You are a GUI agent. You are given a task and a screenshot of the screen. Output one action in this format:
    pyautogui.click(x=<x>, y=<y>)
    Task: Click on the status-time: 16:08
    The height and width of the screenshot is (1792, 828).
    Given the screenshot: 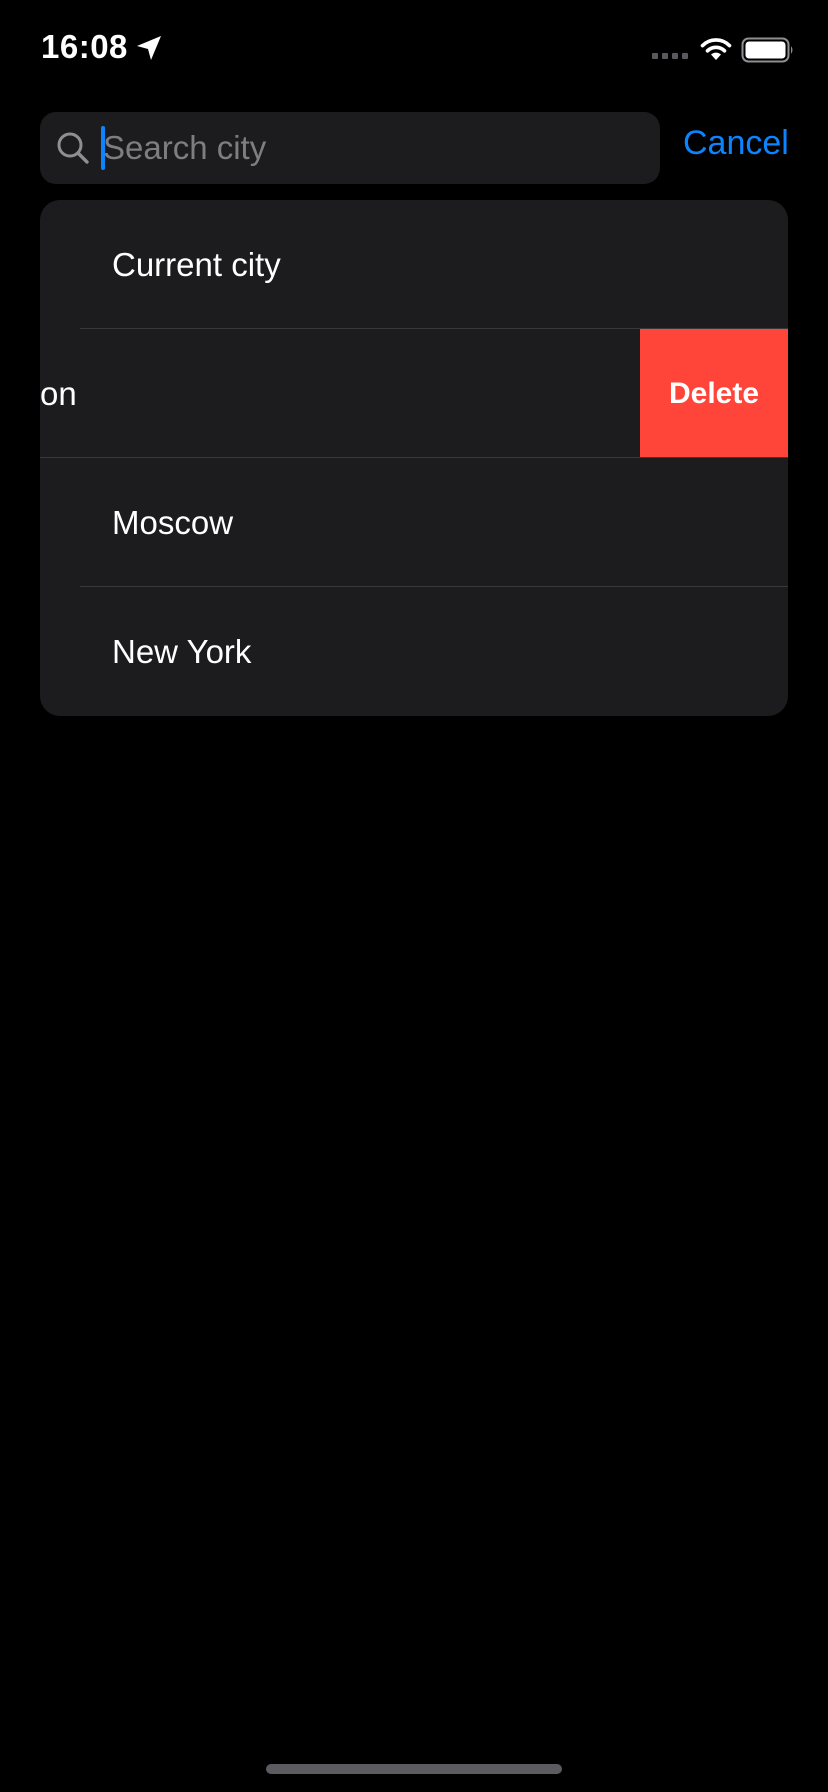 What is the action you would take?
    pyautogui.click(x=84, y=46)
    